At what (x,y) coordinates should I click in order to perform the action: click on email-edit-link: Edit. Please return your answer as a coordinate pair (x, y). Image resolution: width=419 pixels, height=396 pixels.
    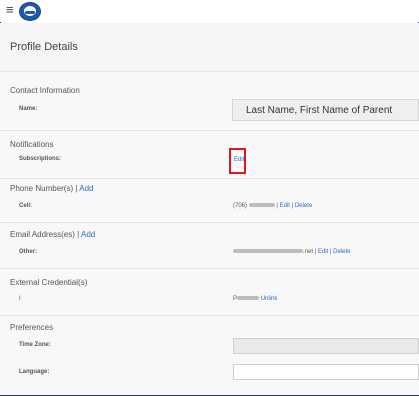
    Looking at the image, I should click on (323, 252).